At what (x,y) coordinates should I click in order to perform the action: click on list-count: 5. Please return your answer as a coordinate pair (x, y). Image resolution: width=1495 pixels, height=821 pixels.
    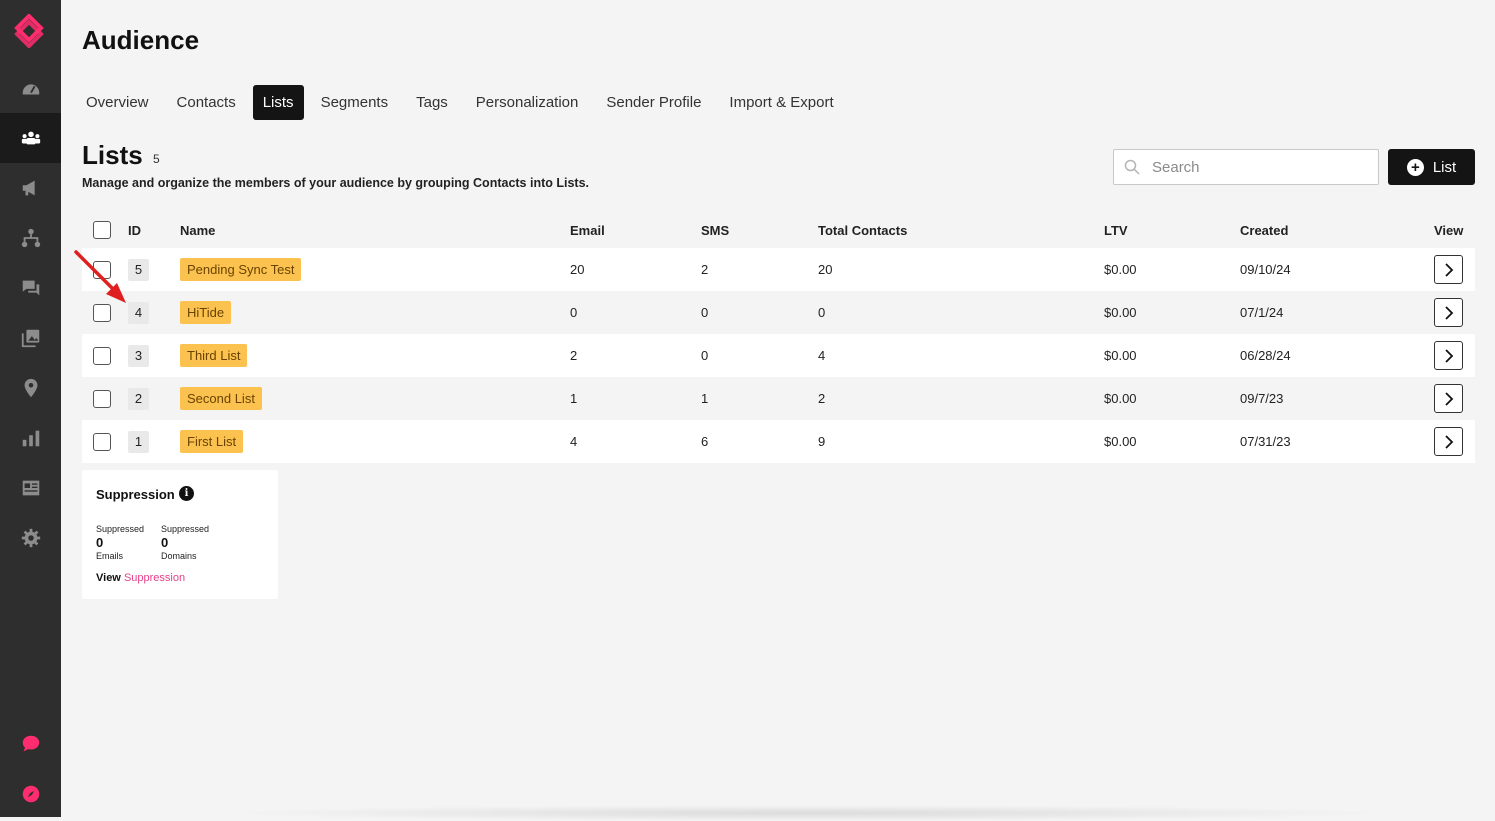
    Looking at the image, I should click on (156, 159).